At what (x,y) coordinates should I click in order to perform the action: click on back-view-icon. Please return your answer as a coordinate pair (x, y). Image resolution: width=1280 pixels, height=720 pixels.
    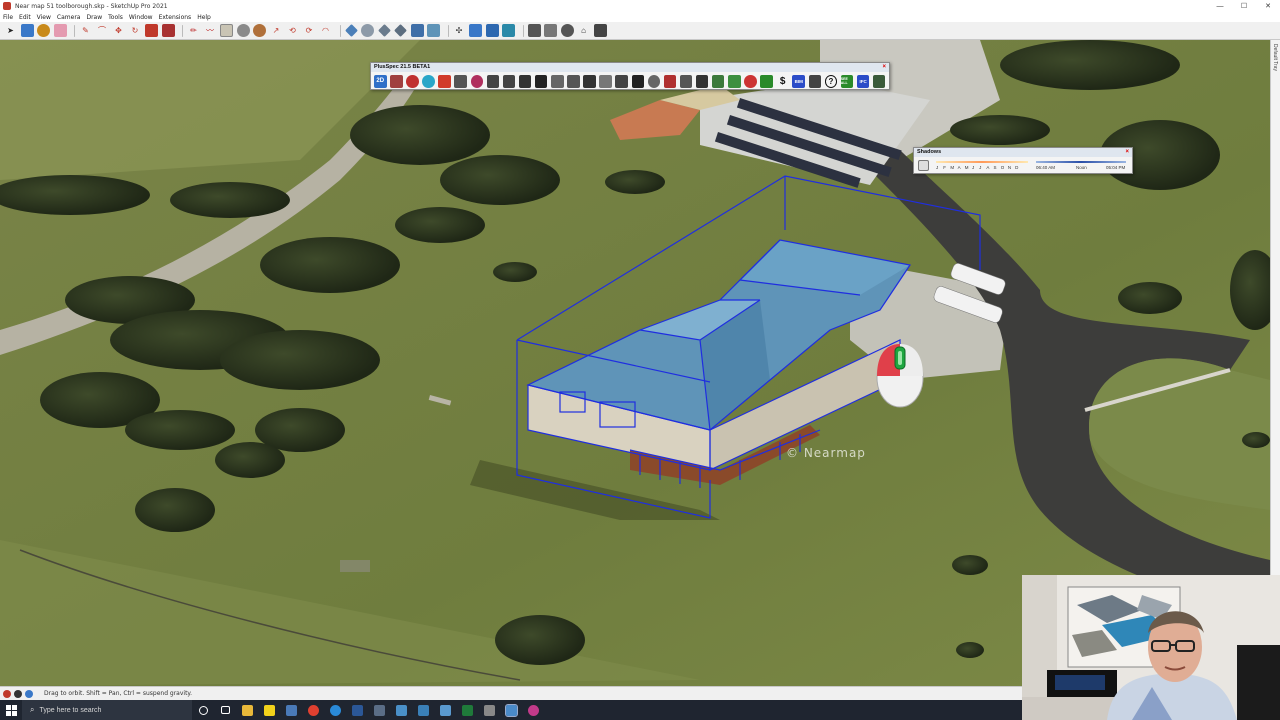
    Looking at the image, I should click on (417, 30).